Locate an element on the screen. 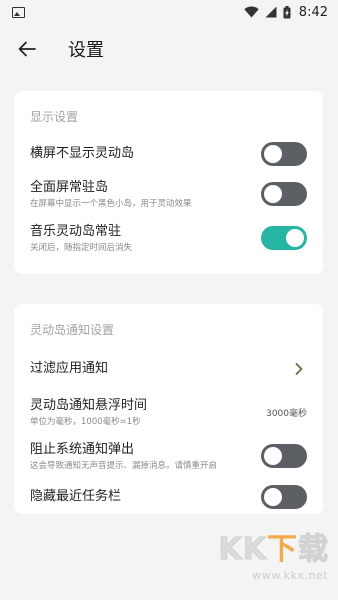 Image resolution: width=338 pixels, height=600 pixels. watermark: K K 下 载 www.kkx.net is located at coordinates (273, 557).